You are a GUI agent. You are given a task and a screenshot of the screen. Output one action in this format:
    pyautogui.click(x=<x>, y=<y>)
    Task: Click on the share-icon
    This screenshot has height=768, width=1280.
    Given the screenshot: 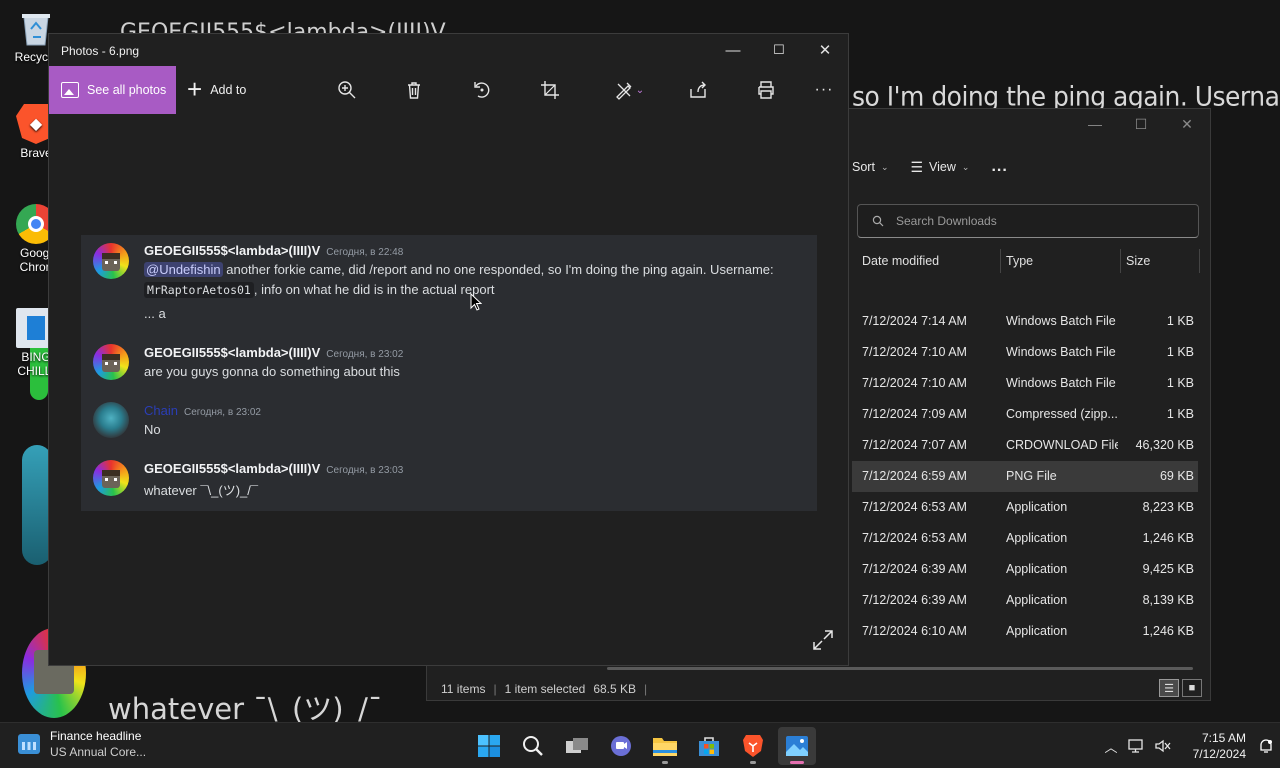 What is the action you would take?
    pyautogui.click(x=698, y=90)
    